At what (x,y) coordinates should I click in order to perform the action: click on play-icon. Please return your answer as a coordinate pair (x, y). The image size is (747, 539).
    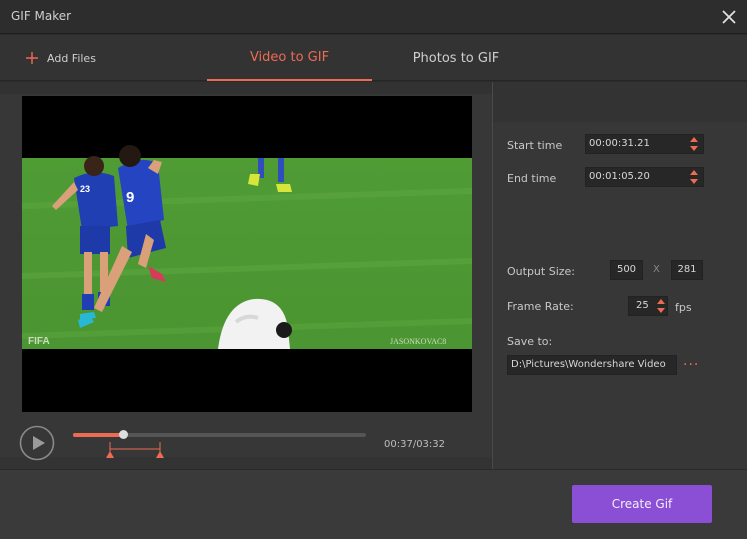
    Looking at the image, I should click on (37, 443).